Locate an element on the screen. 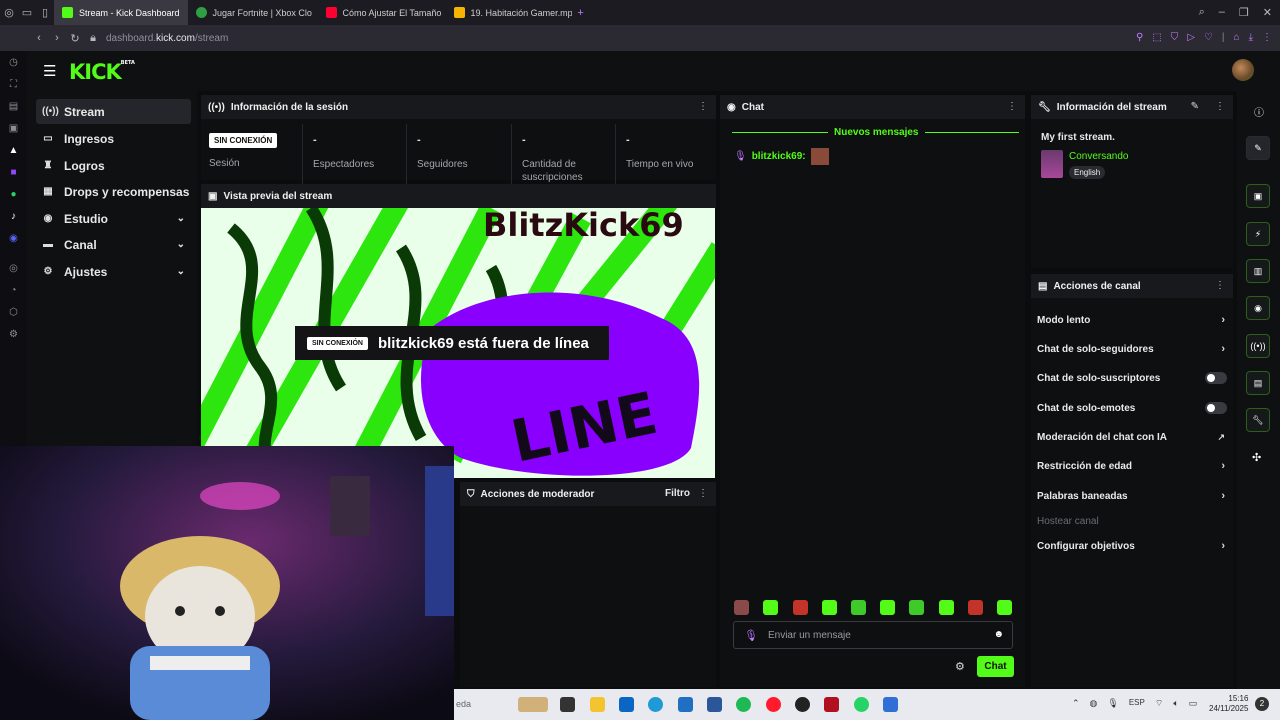 This screenshot has height=720, width=1280. back-icon: ‹ is located at coordinates (39, 38).